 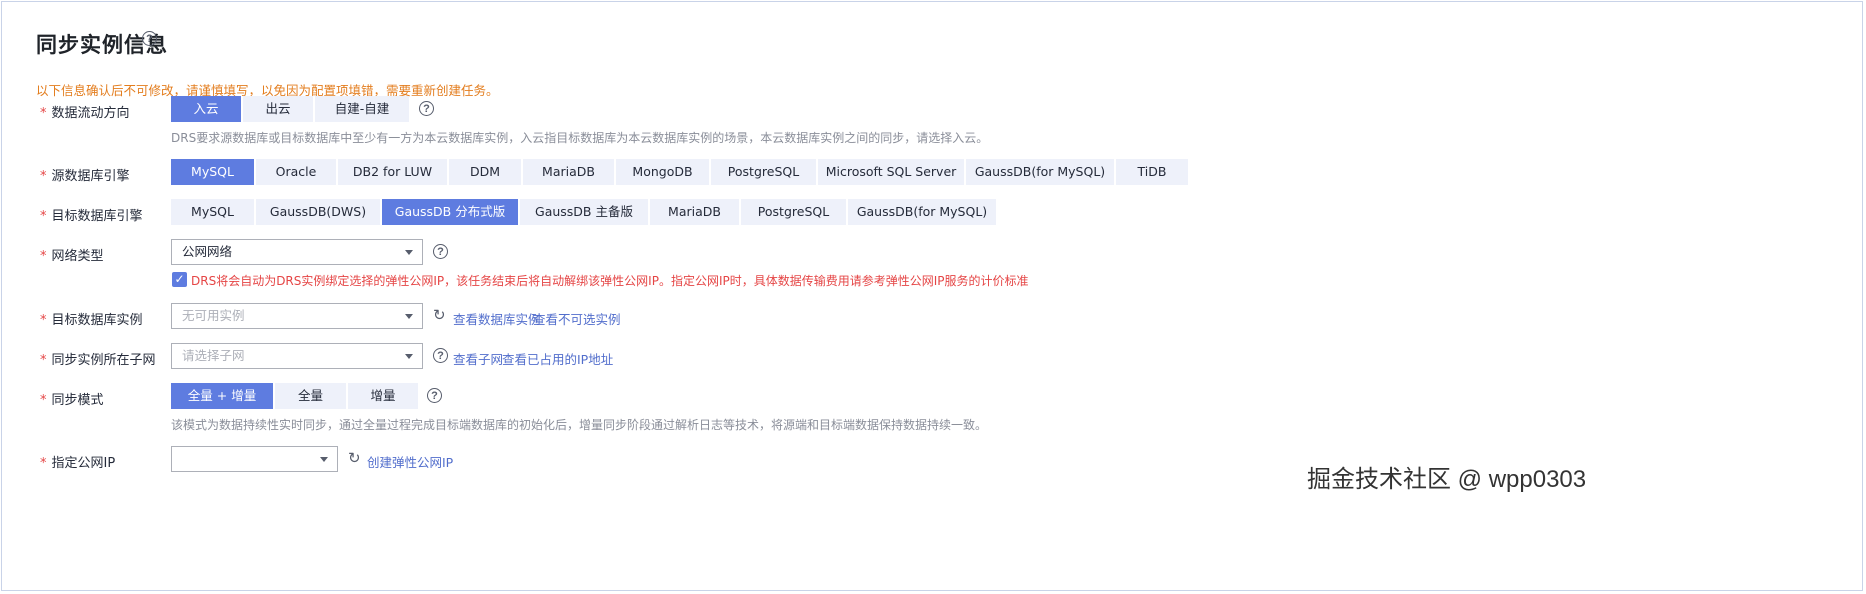 What do you see at coordinates (497, 318) in the screenshot?
I see `view-db-instances-link: 查看数据库实例` at bounding box center [497, 318].